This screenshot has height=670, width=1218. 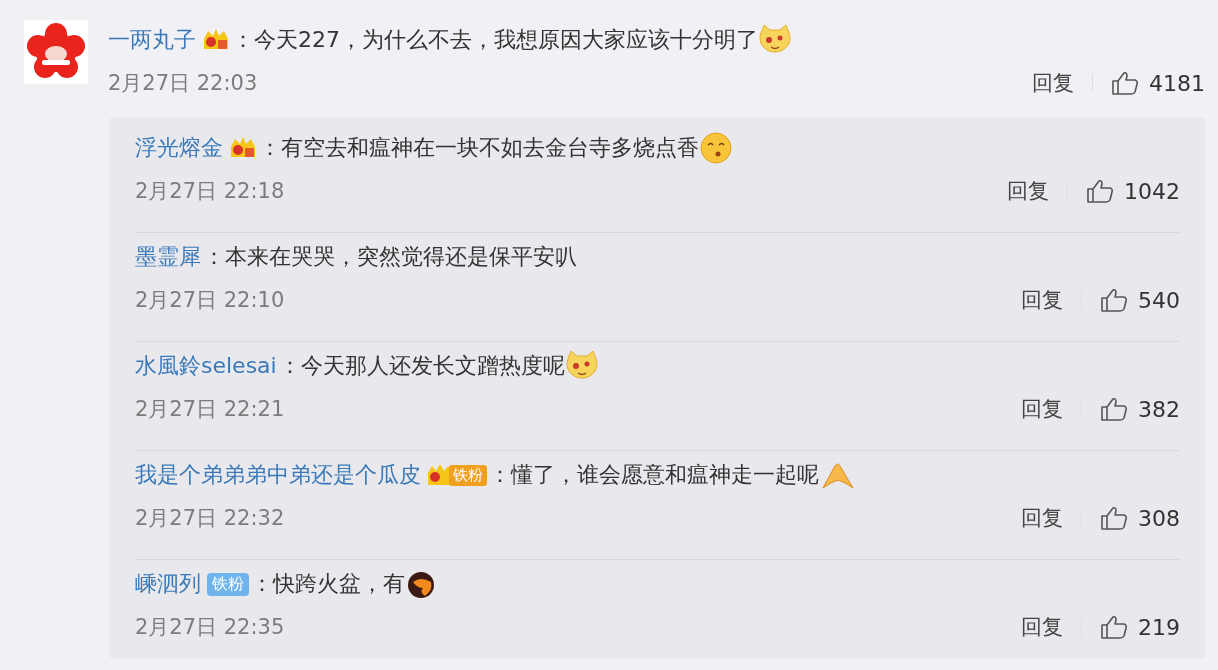 What do you see at coordinates (210, 300) in the screenshot?
I see `reply-time: 2月27日 22:10` at bounding box center [210, 300].